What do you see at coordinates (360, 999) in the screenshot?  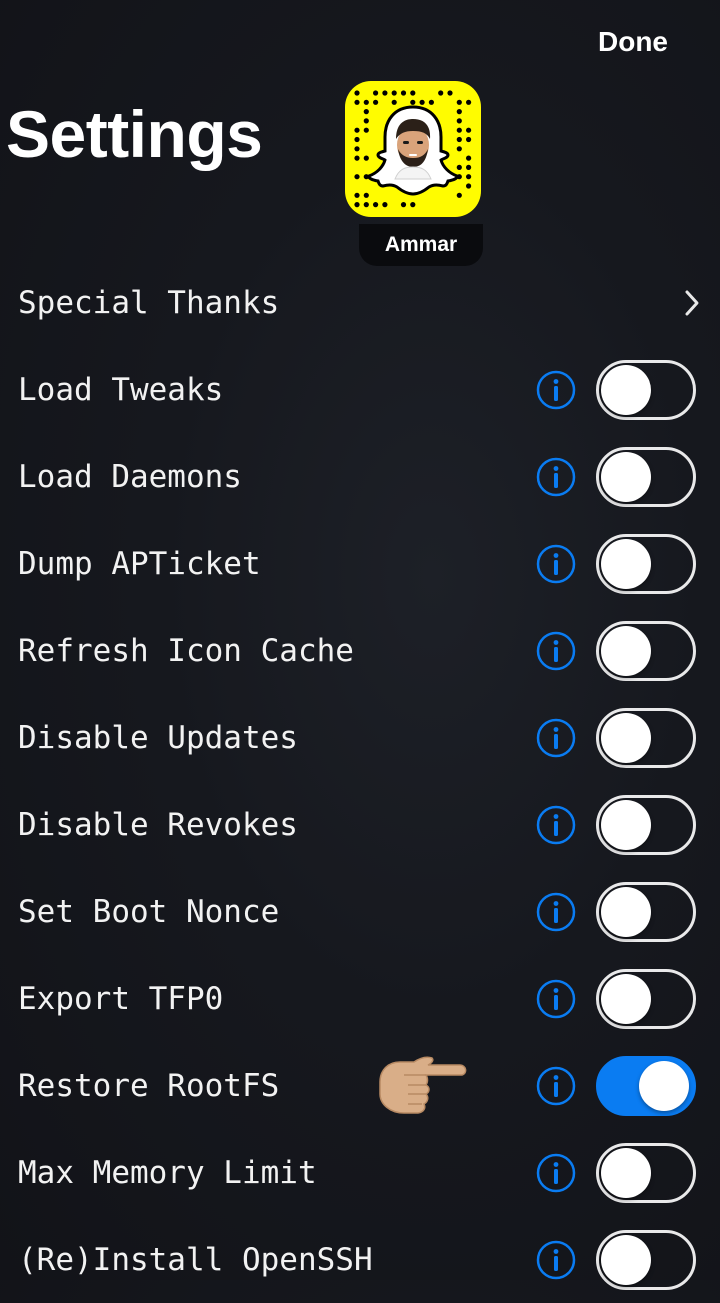 I see `row-export-tfp0: Export TFP0` at bounding box center [360, 999].